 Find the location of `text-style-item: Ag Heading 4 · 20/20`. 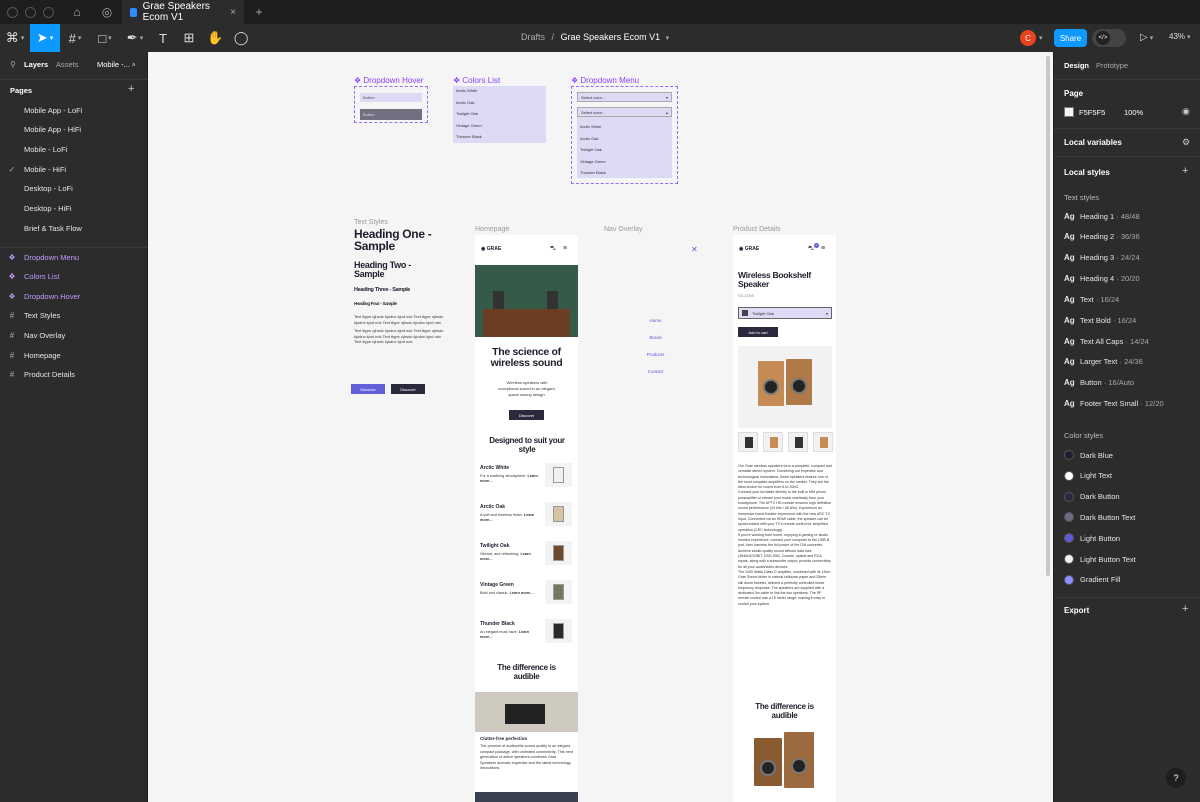

text-style-item: Ag Heading 4 · 20/20 is located at coordinates (1127, 279).